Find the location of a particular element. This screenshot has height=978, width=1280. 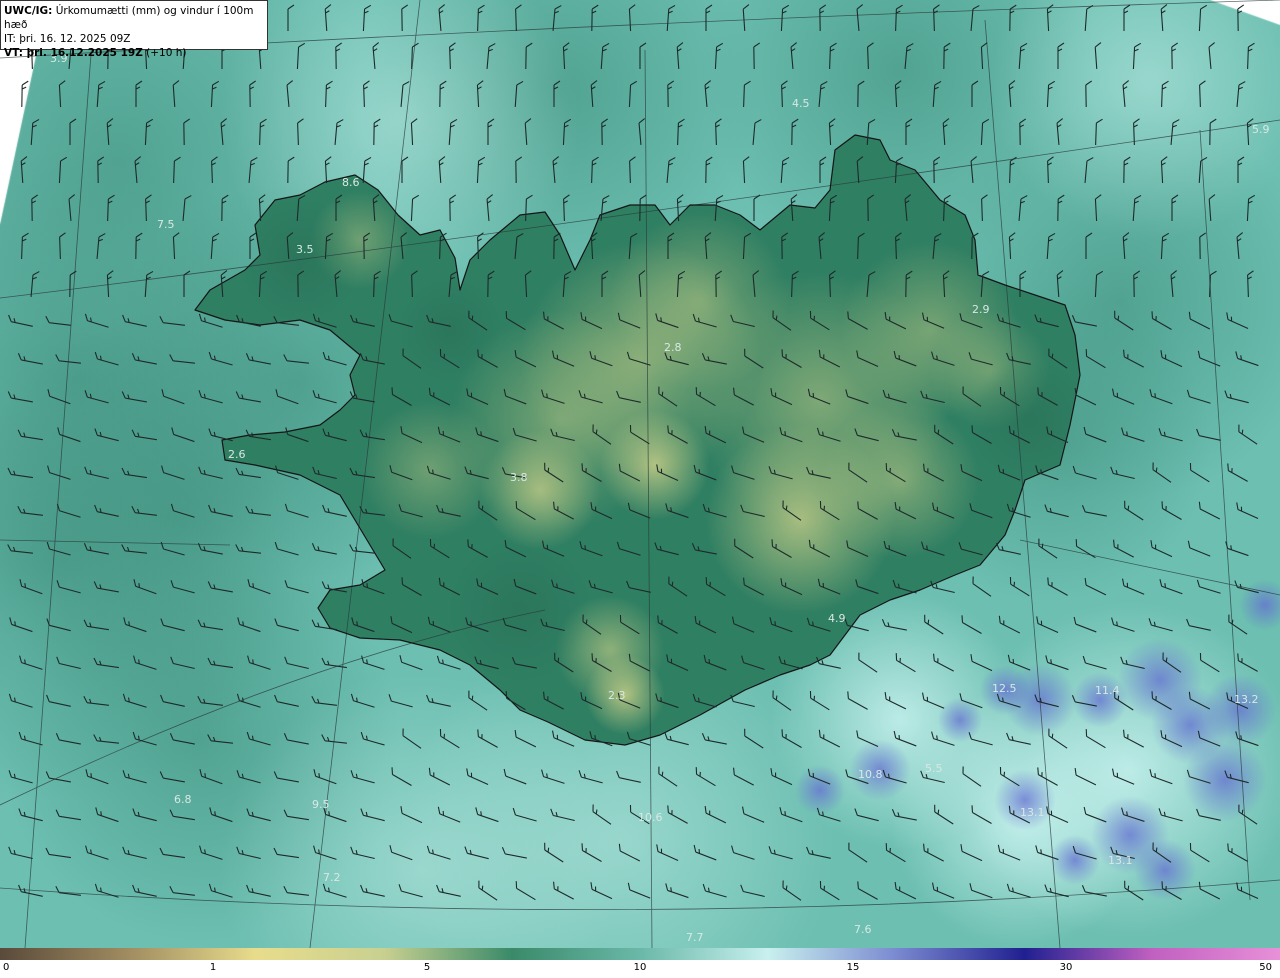

precip-value-label: 7.7 is located at coordinates (695, 937).